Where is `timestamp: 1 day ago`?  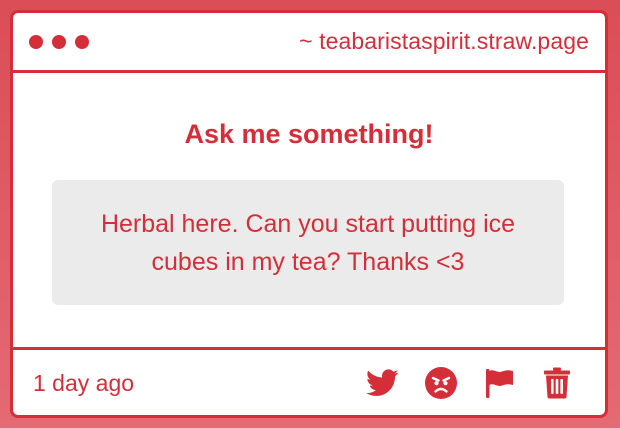
timestamp: 1 day ago is located at coordinates (84, 383).